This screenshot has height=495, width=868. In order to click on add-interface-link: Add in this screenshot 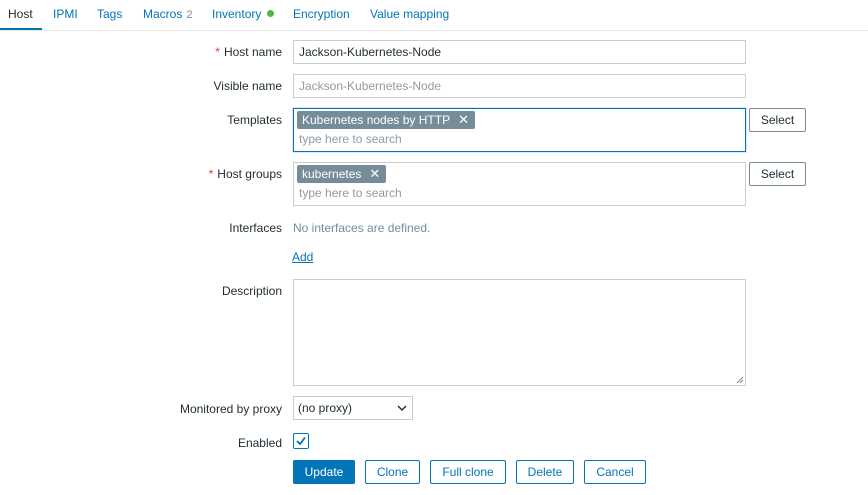, I will do `click(302, 257)`.